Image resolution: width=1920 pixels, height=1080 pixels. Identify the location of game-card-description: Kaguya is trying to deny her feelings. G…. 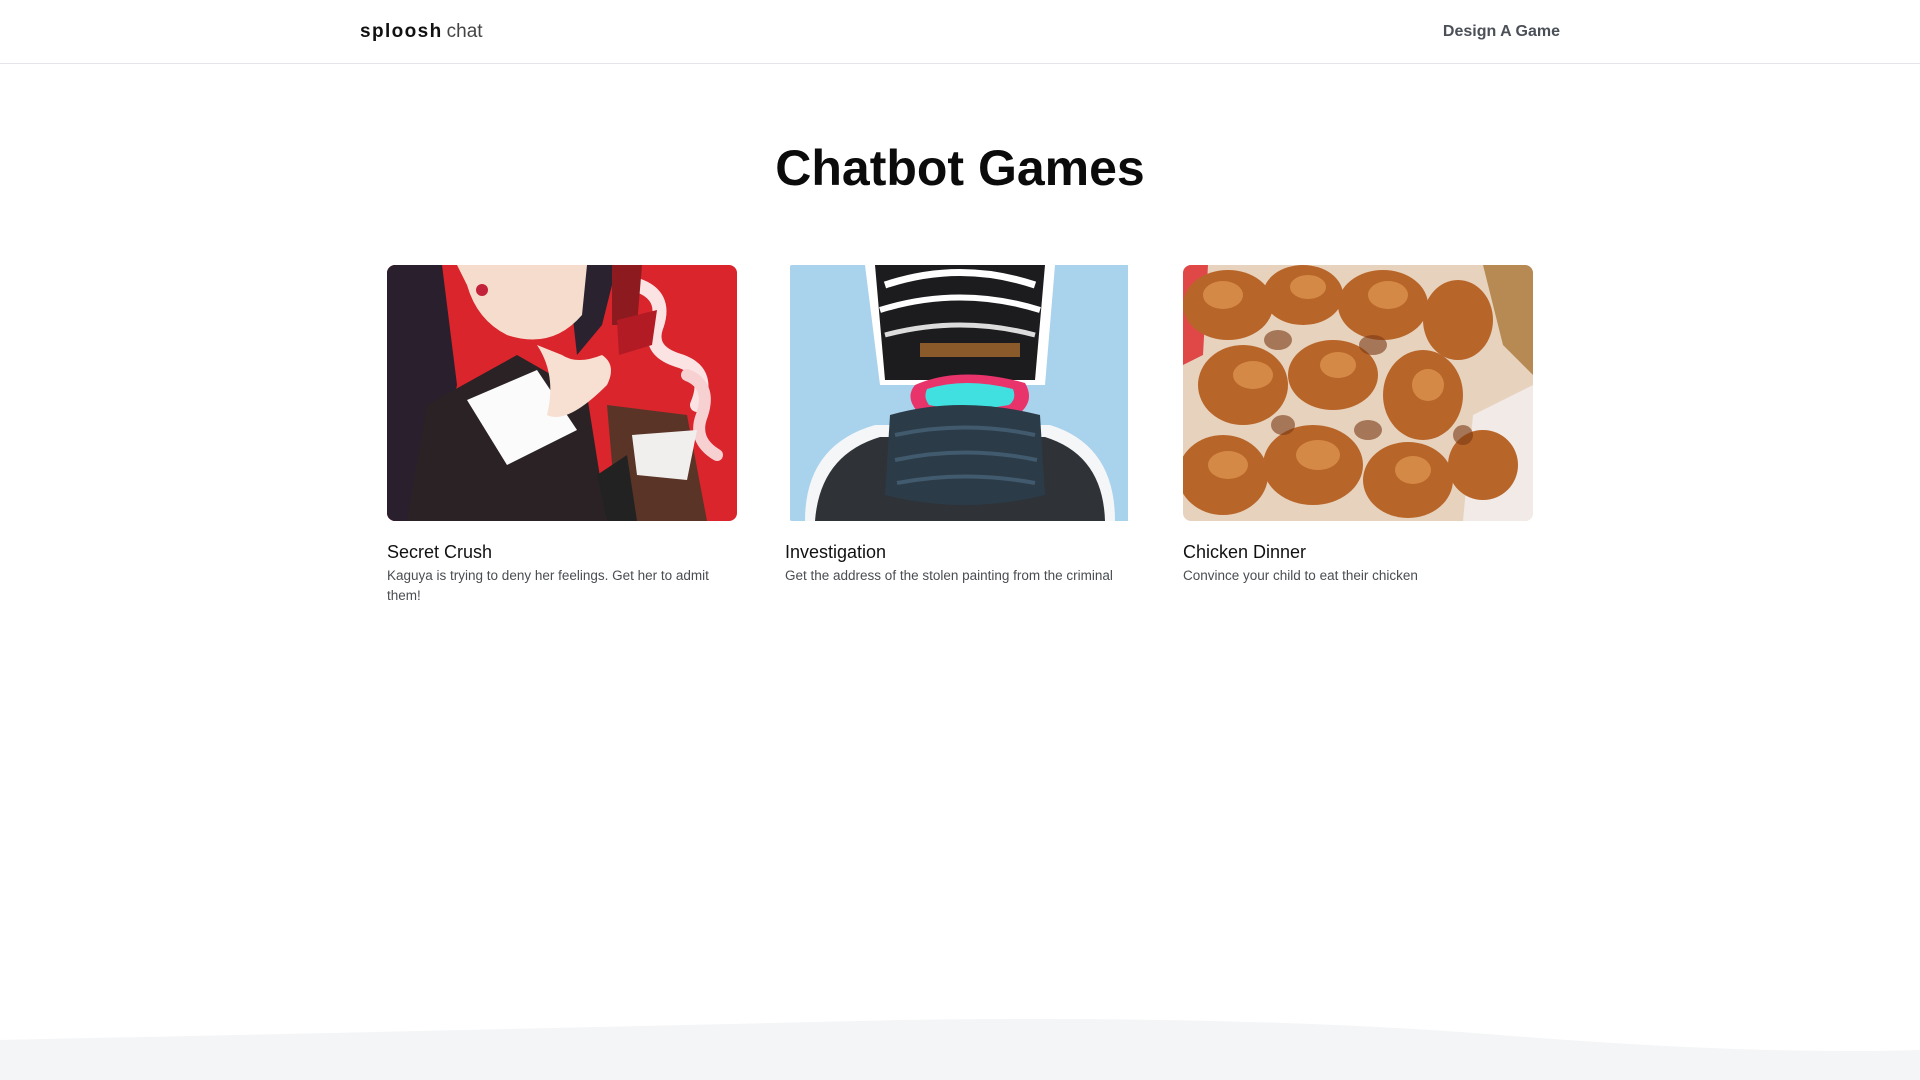
(548, 585).